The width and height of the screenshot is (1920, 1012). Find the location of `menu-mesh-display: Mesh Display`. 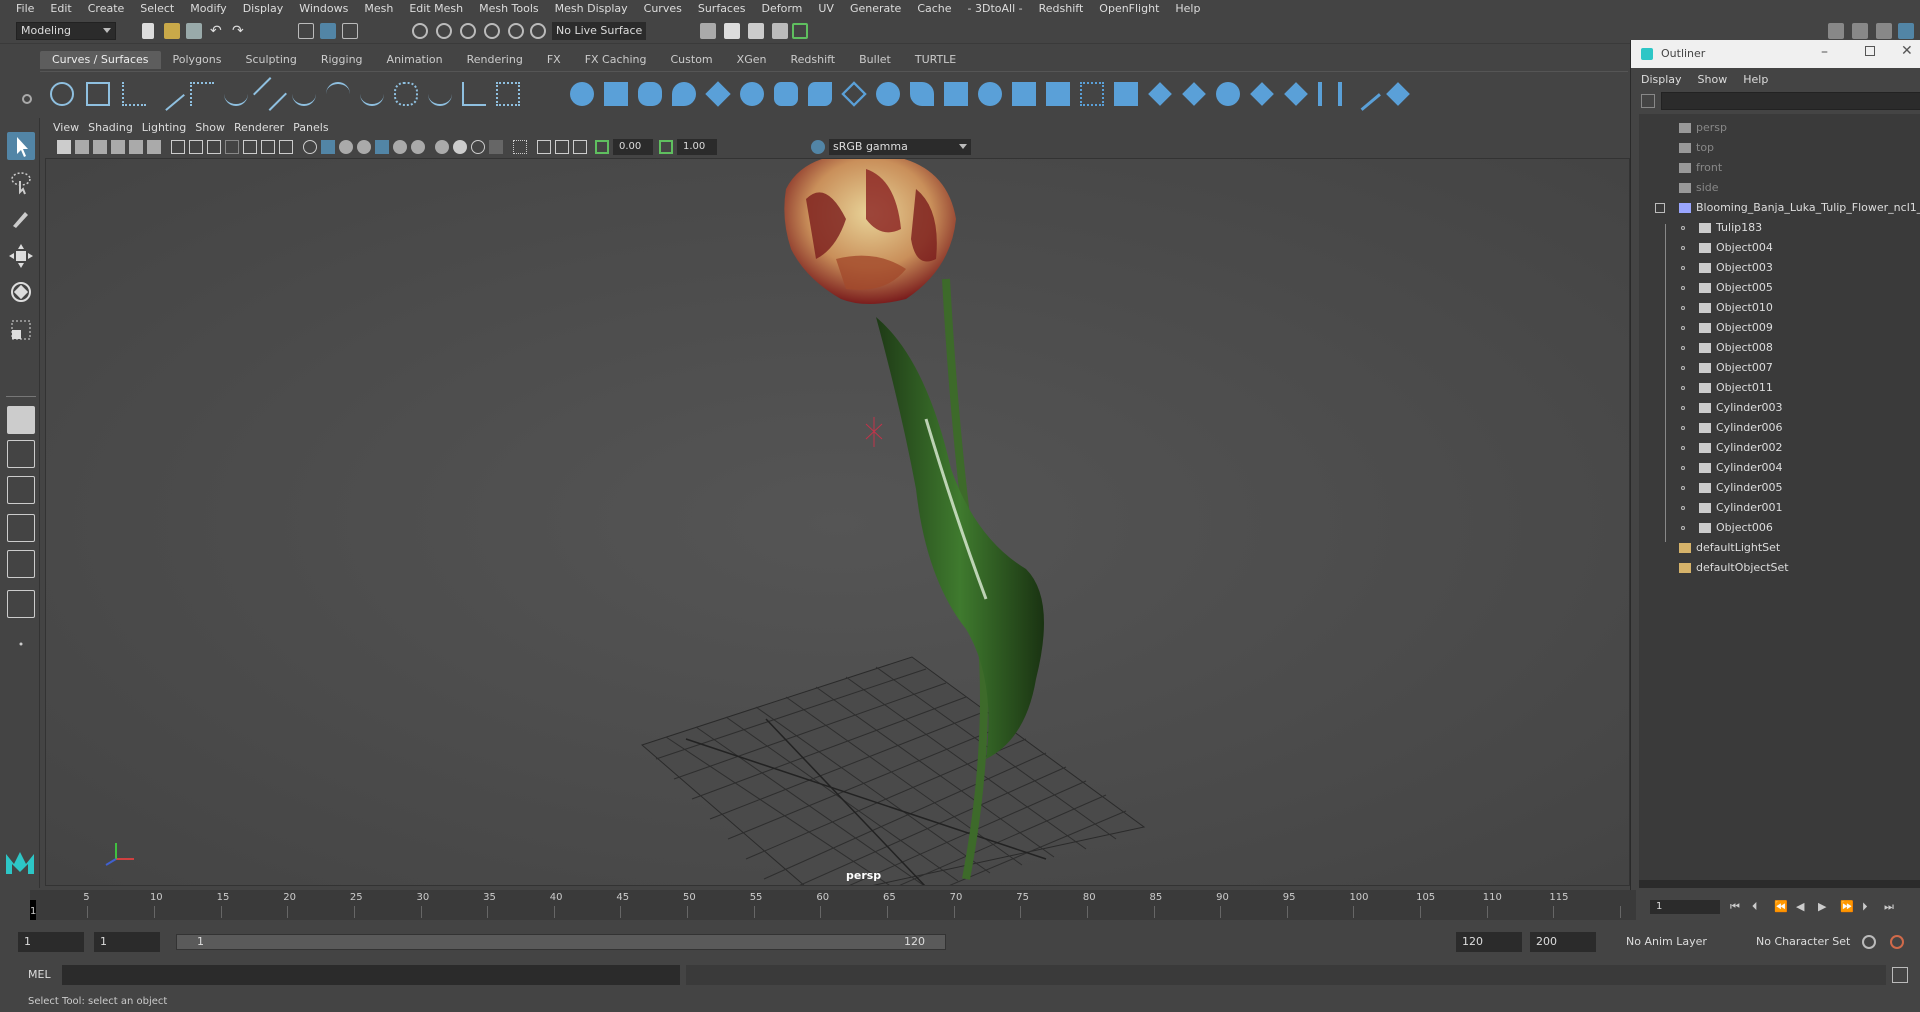

menu-mesh-display: Mesh Display is located at coordinates (591, 8).